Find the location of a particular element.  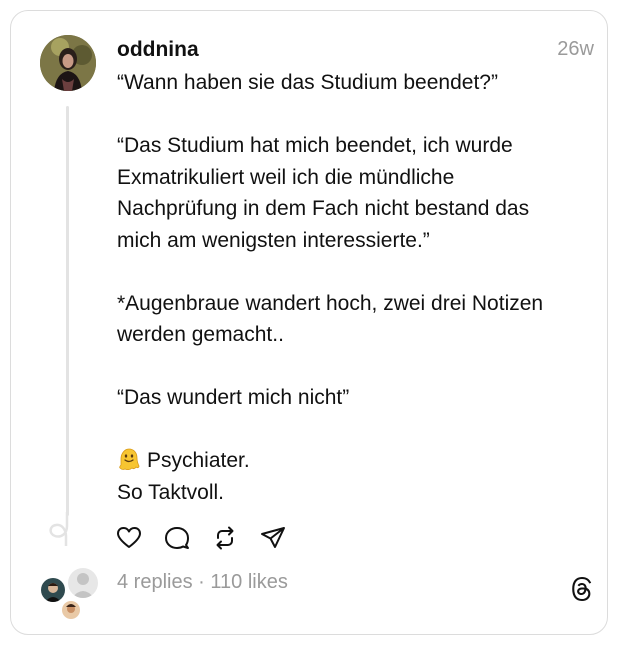

threads-logo-icon is located at coordinates (582, 589).